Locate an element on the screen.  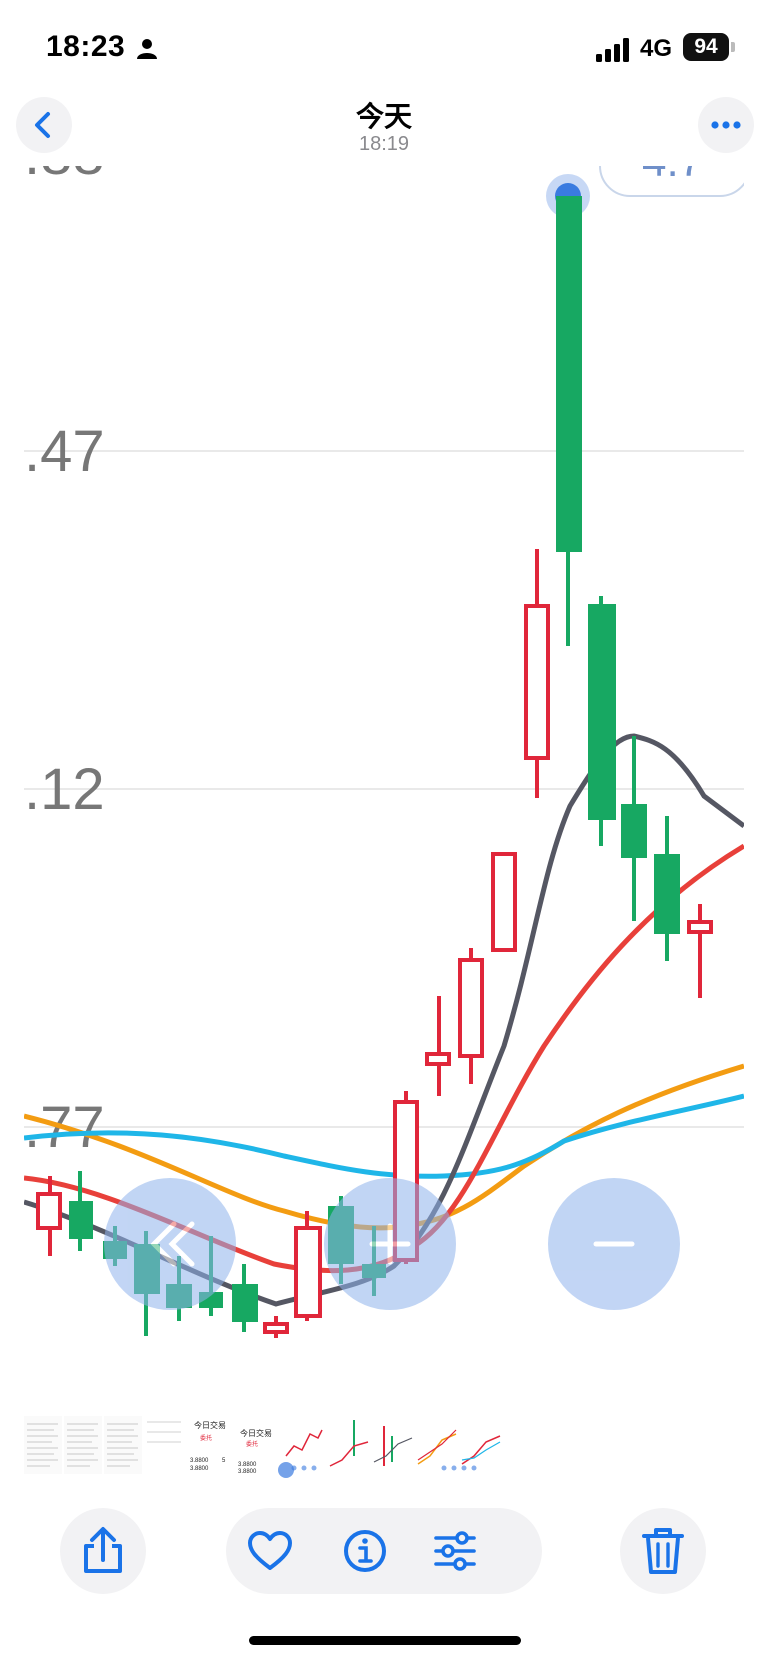
adjust-icon is located at coordinates (455, 1551).